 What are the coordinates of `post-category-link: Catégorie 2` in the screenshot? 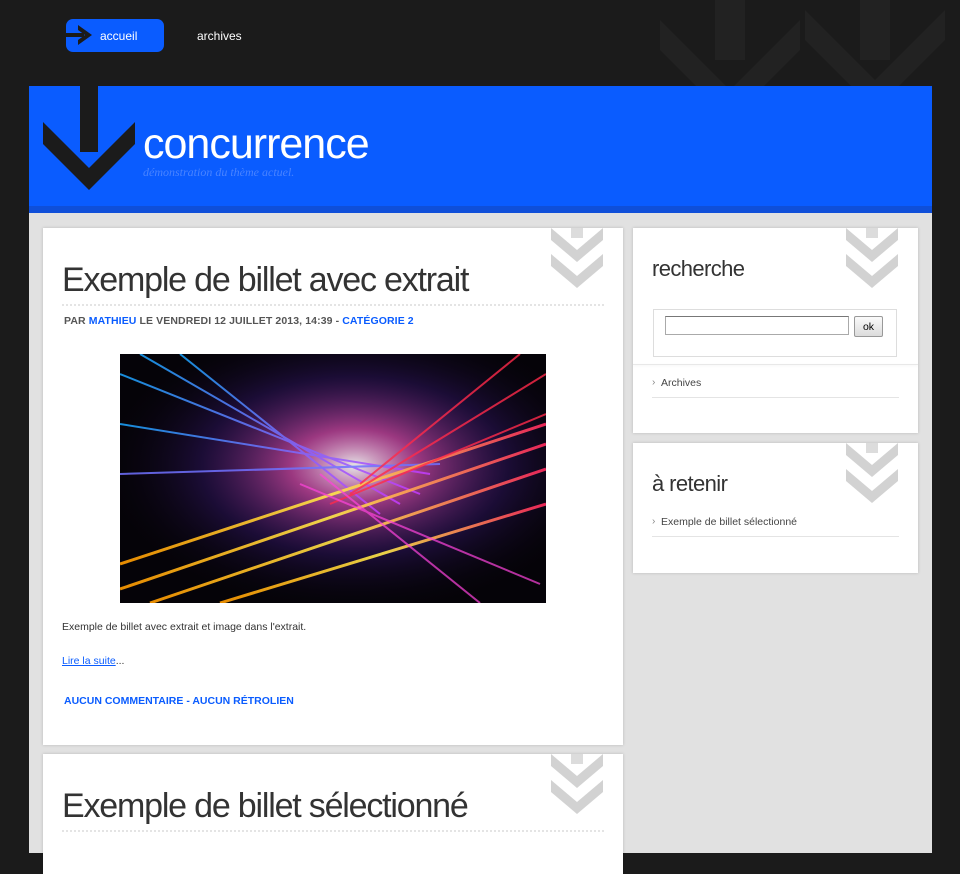 It's located at (378, 321).